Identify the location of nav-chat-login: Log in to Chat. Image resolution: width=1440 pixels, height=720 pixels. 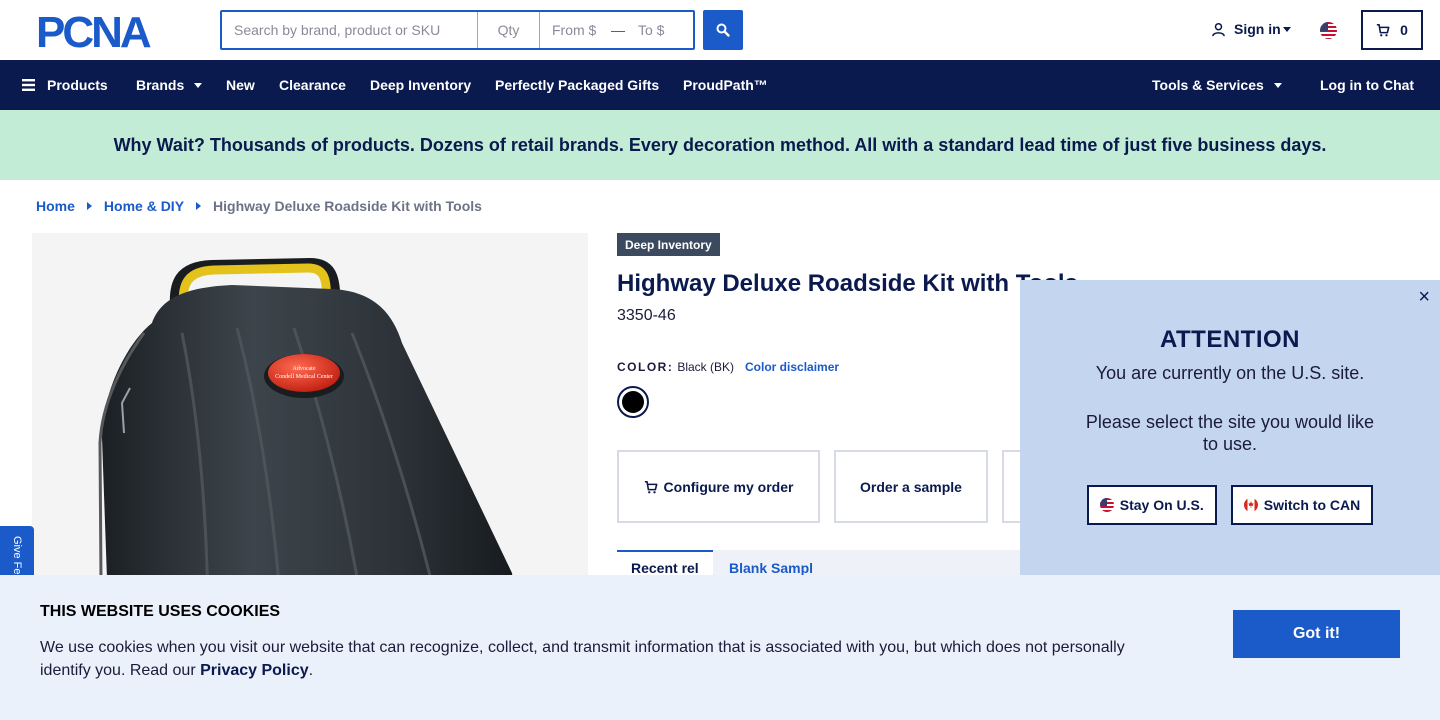
(1367, 85).